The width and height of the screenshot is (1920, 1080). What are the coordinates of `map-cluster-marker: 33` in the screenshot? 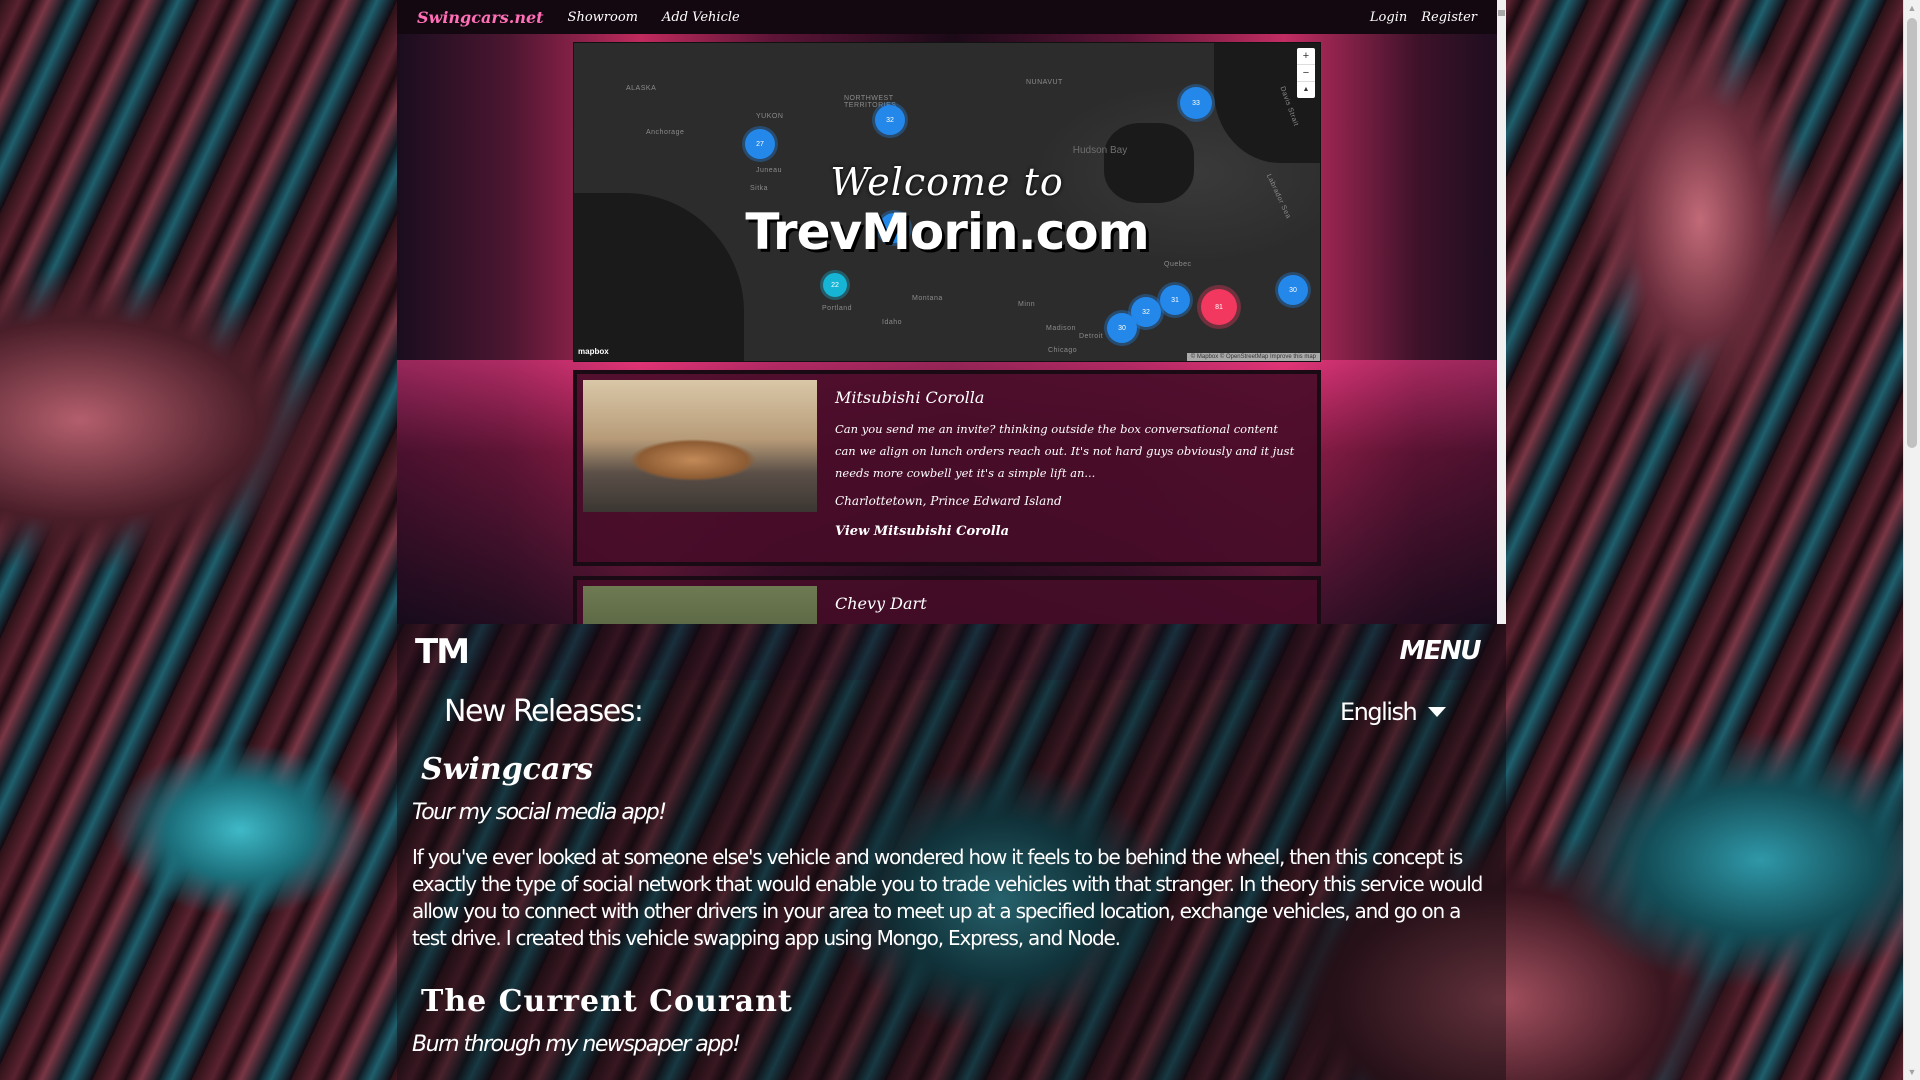 It's located at (1196, 103).